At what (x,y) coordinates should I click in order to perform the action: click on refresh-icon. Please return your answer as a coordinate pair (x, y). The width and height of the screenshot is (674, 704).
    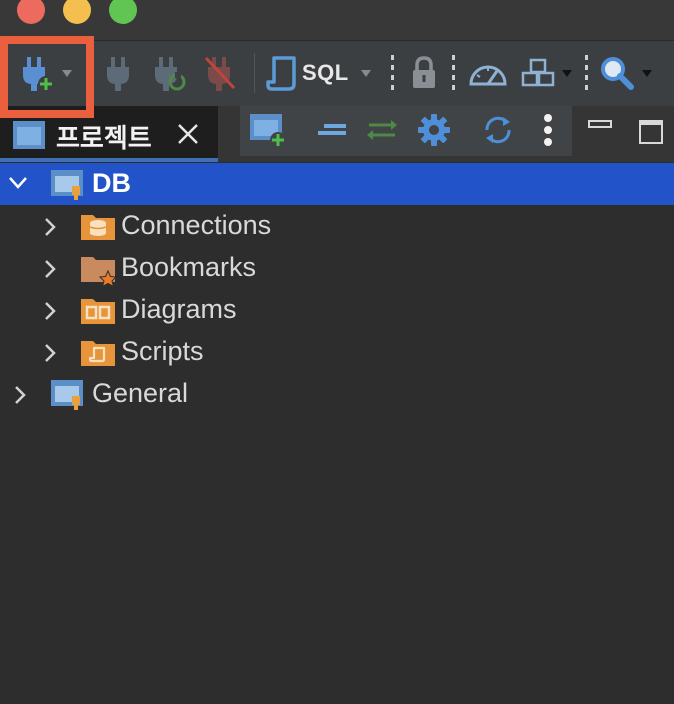
    Looking at the image, I should click on (498, 132).